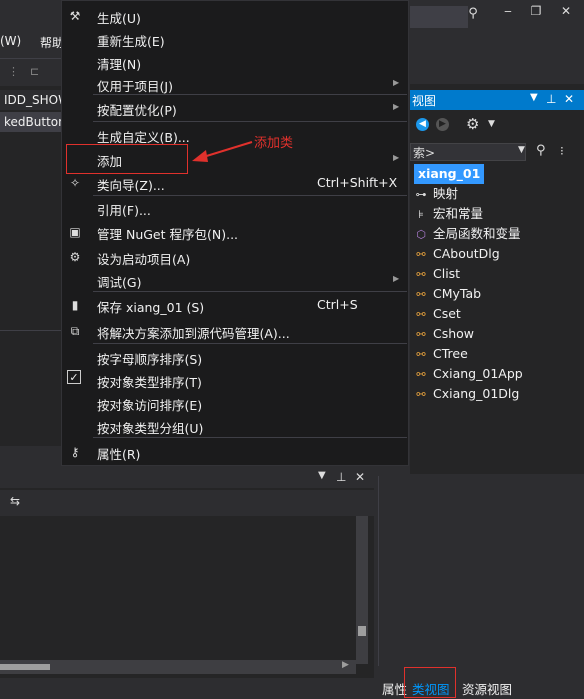  Describe the element at coordinates (144, 259) in the screenshot. I see `menu-item-label: 设为启动项目(A)` at that location.